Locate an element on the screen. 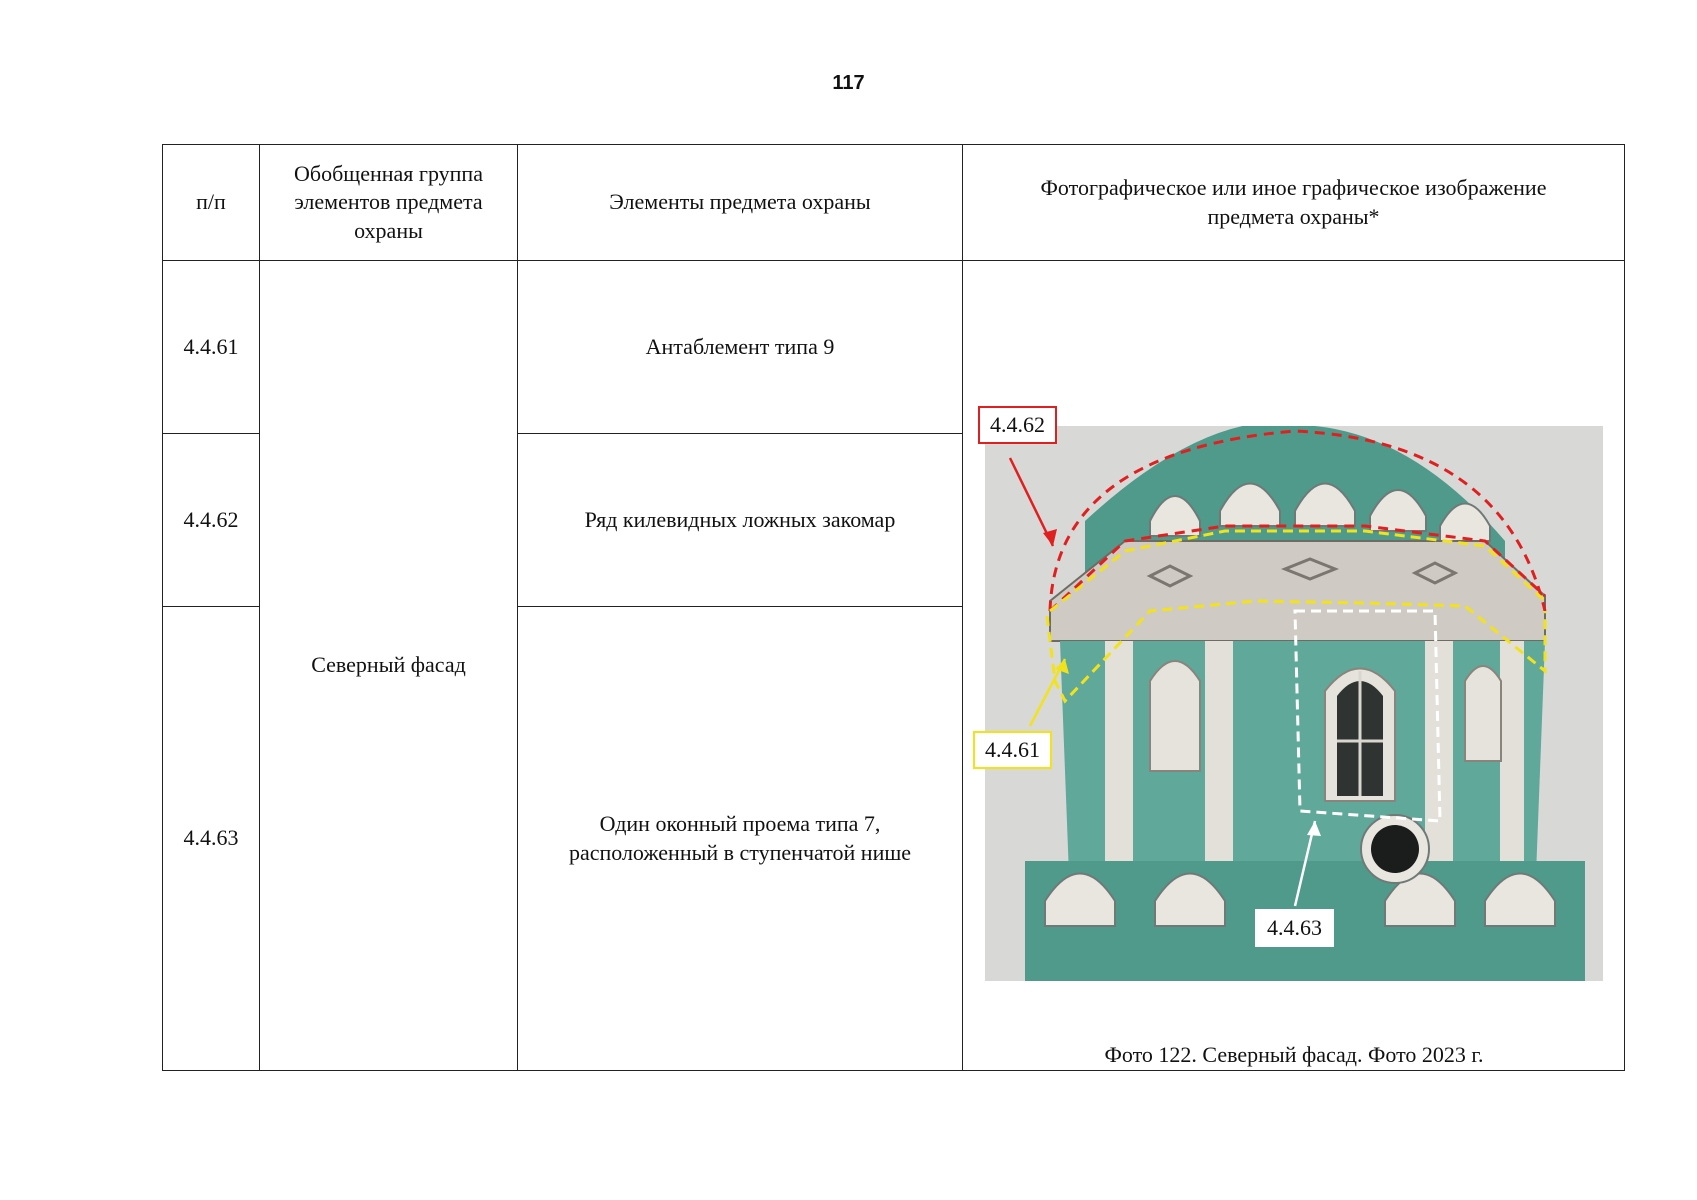 This screenshot has height=1200, width=1697. row-element: Антаблемент типа 9 is located at coordinates (740, 347).